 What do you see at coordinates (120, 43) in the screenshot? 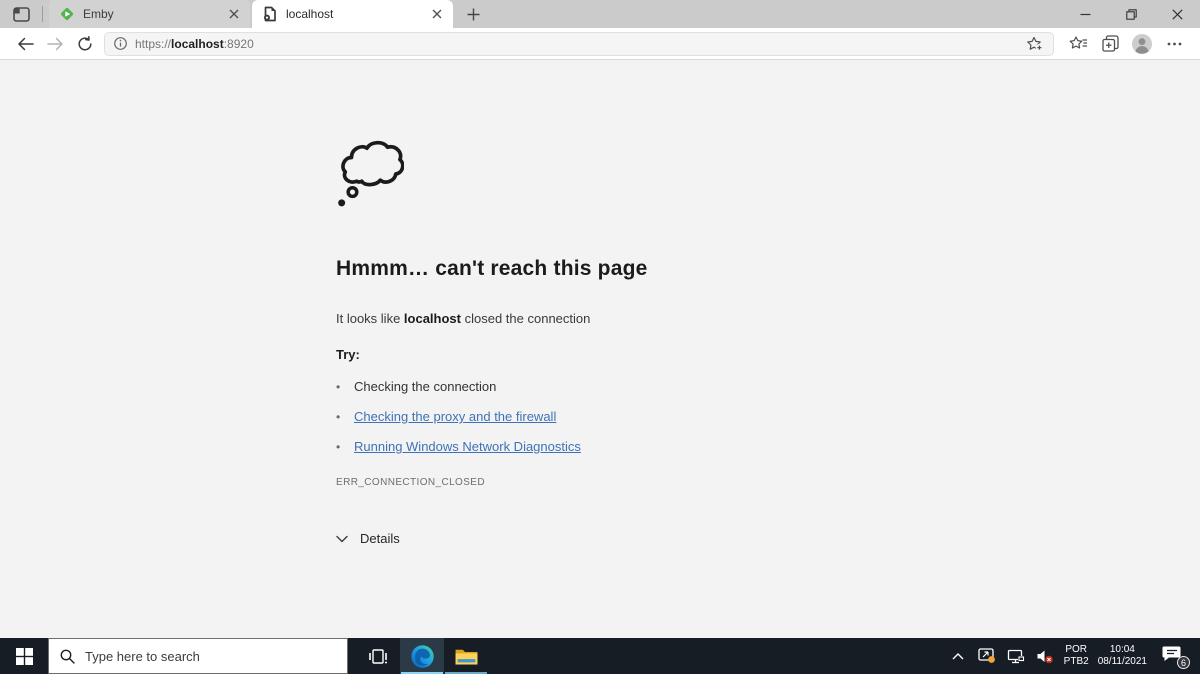
I see `site-info-icon` at bounding box center [120, 43].